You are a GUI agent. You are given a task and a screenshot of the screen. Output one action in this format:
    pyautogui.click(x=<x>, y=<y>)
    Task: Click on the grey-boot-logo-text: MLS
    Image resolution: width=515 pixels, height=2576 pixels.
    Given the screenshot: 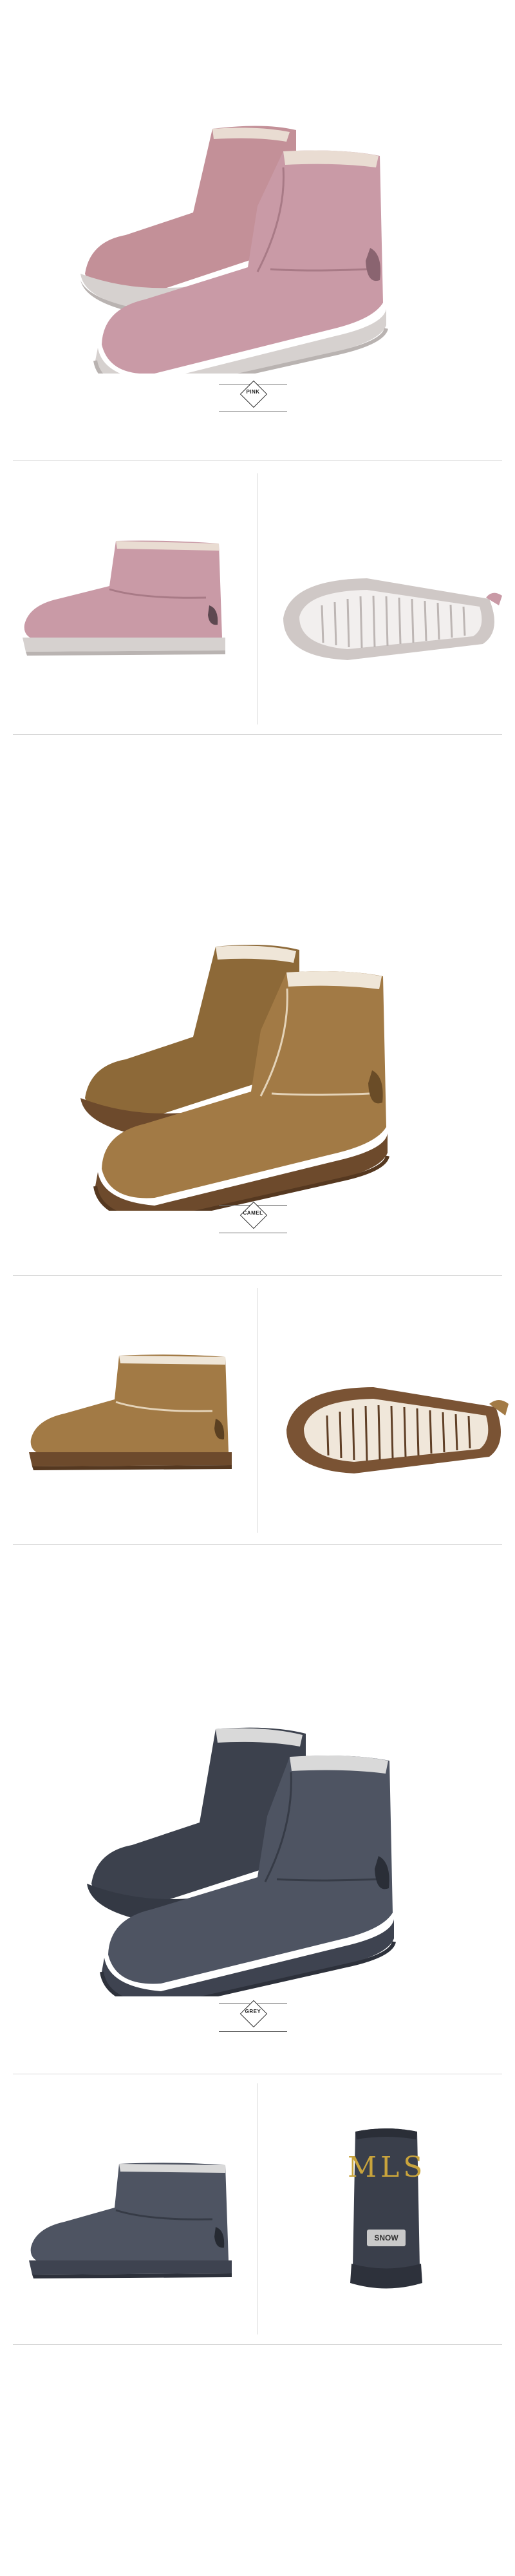 What is the action you would take?
    pyautogui.click(x=387, y=2167)
    